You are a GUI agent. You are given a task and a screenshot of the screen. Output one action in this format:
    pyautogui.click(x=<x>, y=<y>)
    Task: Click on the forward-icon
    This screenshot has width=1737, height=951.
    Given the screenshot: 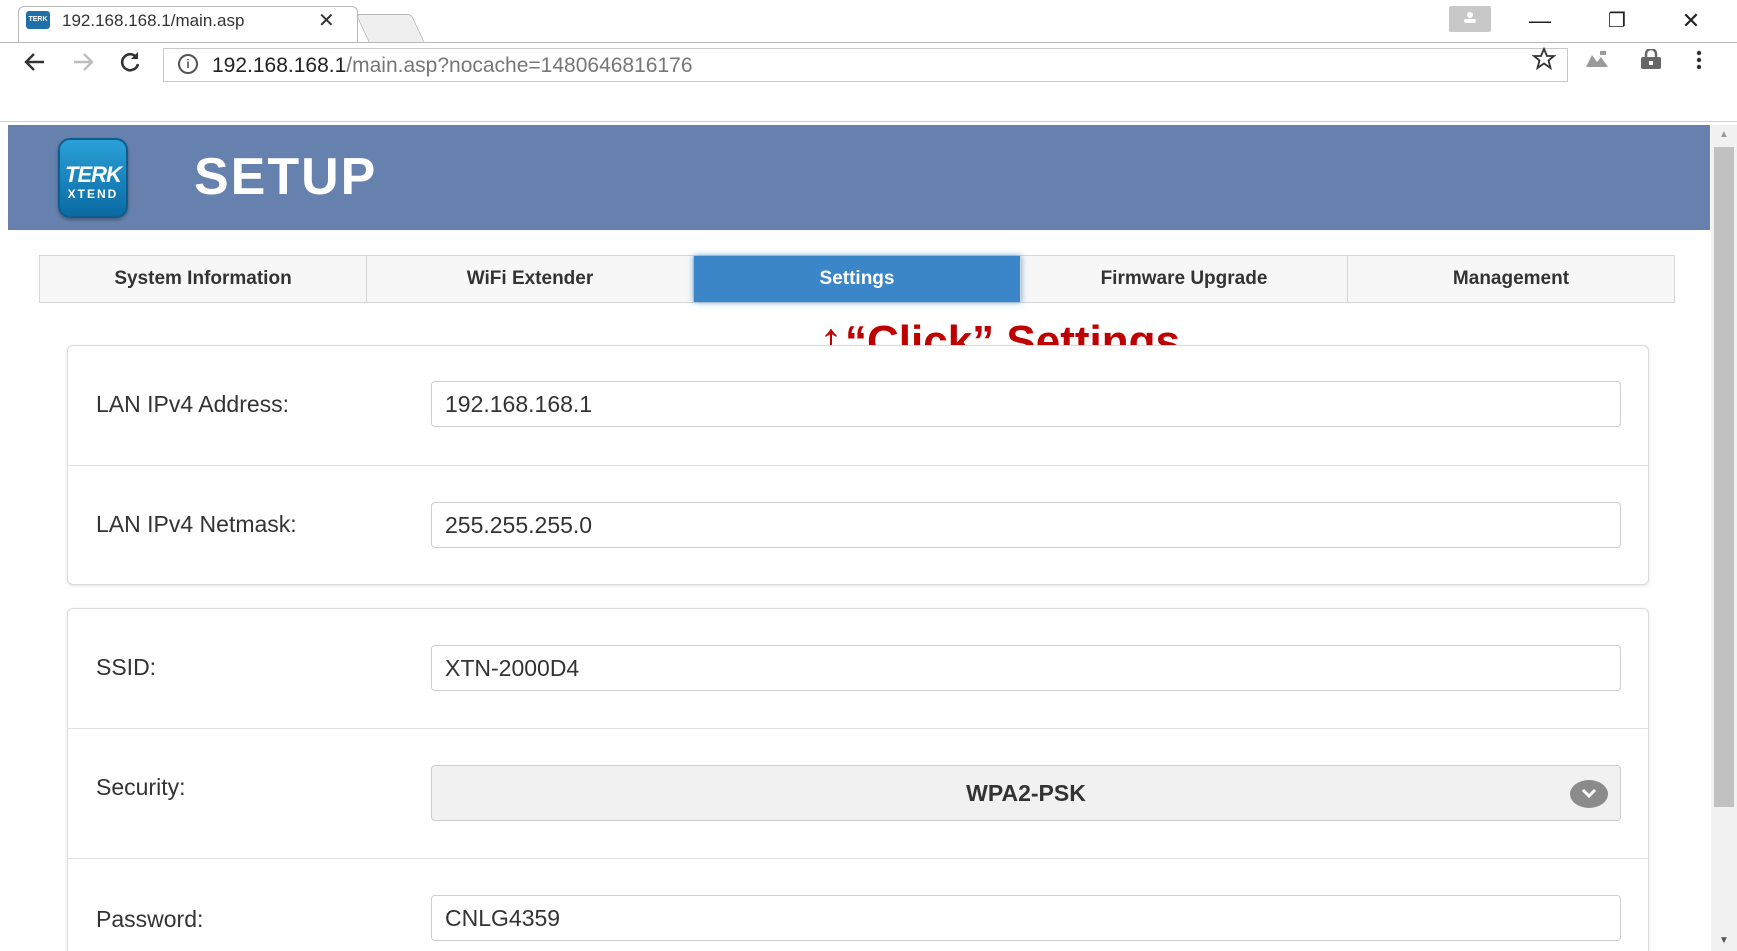 What is the action you would take?
    pyautogui.click(x=83, y=65)
    